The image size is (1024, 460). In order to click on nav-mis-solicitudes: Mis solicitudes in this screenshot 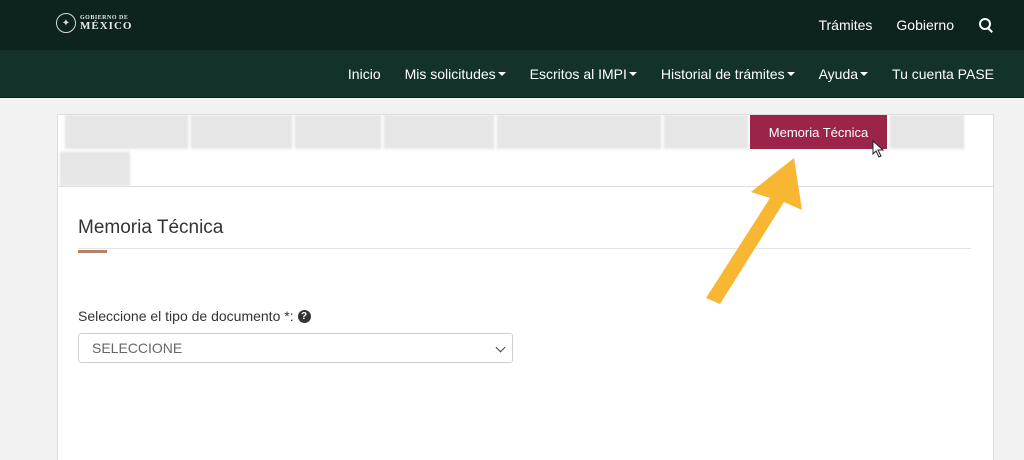, I will do `click(455, 74)`.